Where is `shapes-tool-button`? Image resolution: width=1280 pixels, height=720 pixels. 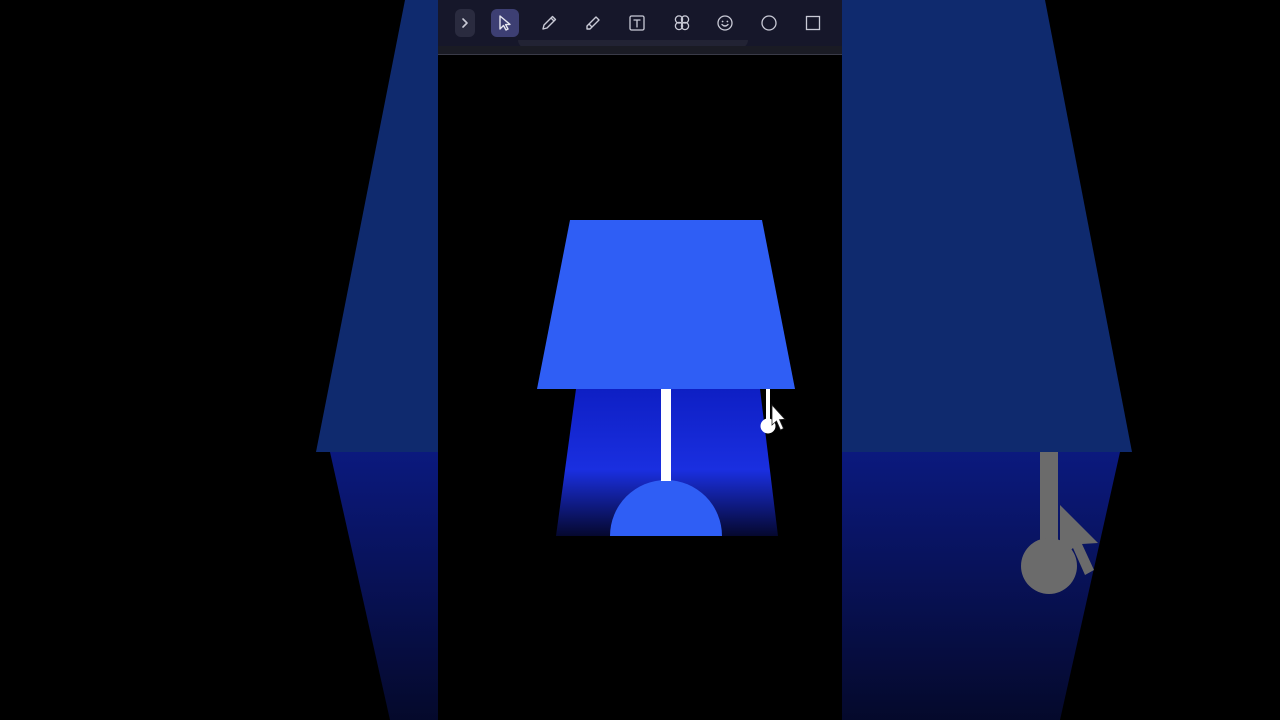 shapes-tool-button is located at coordinates (682, 23).